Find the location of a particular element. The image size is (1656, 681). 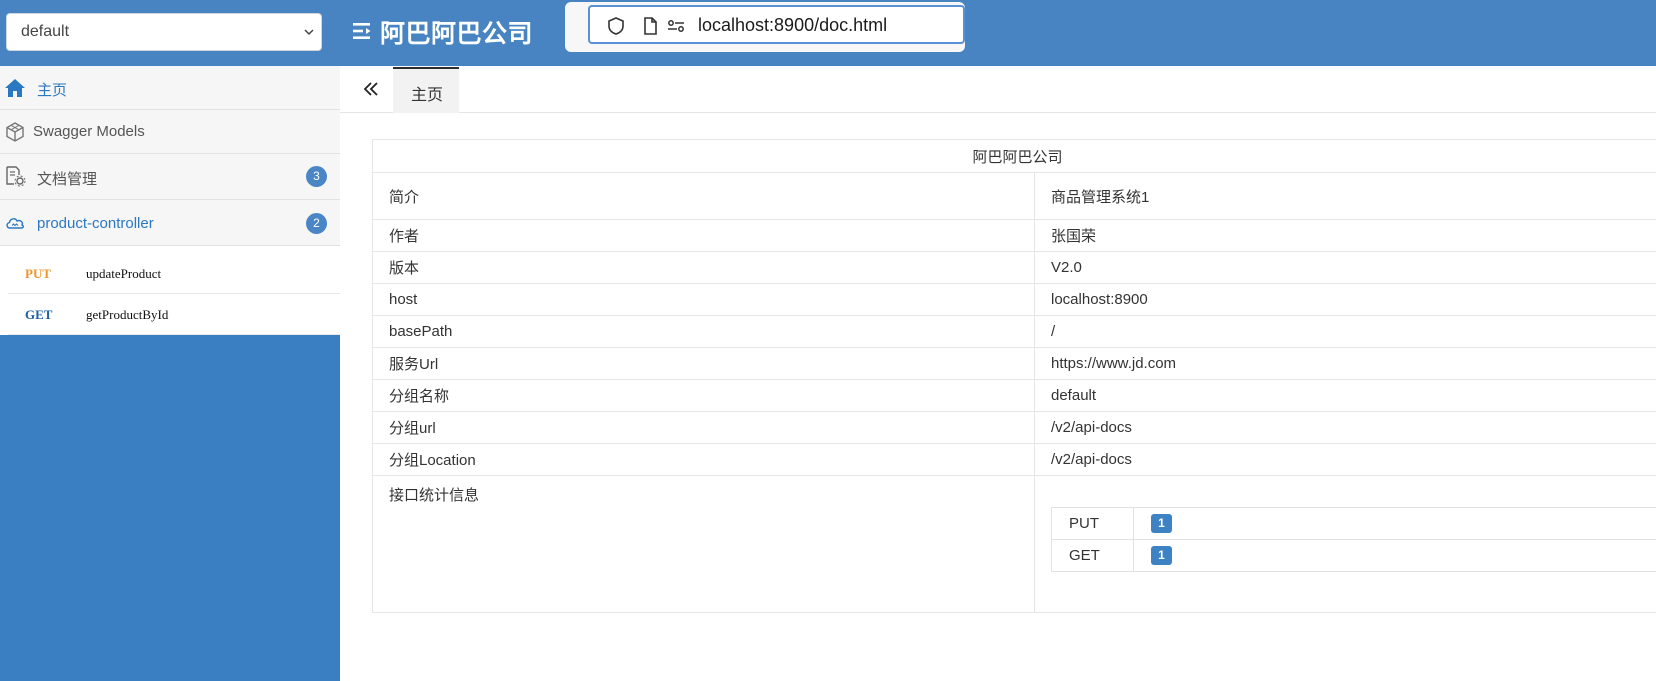

chevron-down-icon is located at coordinates (309, 32).